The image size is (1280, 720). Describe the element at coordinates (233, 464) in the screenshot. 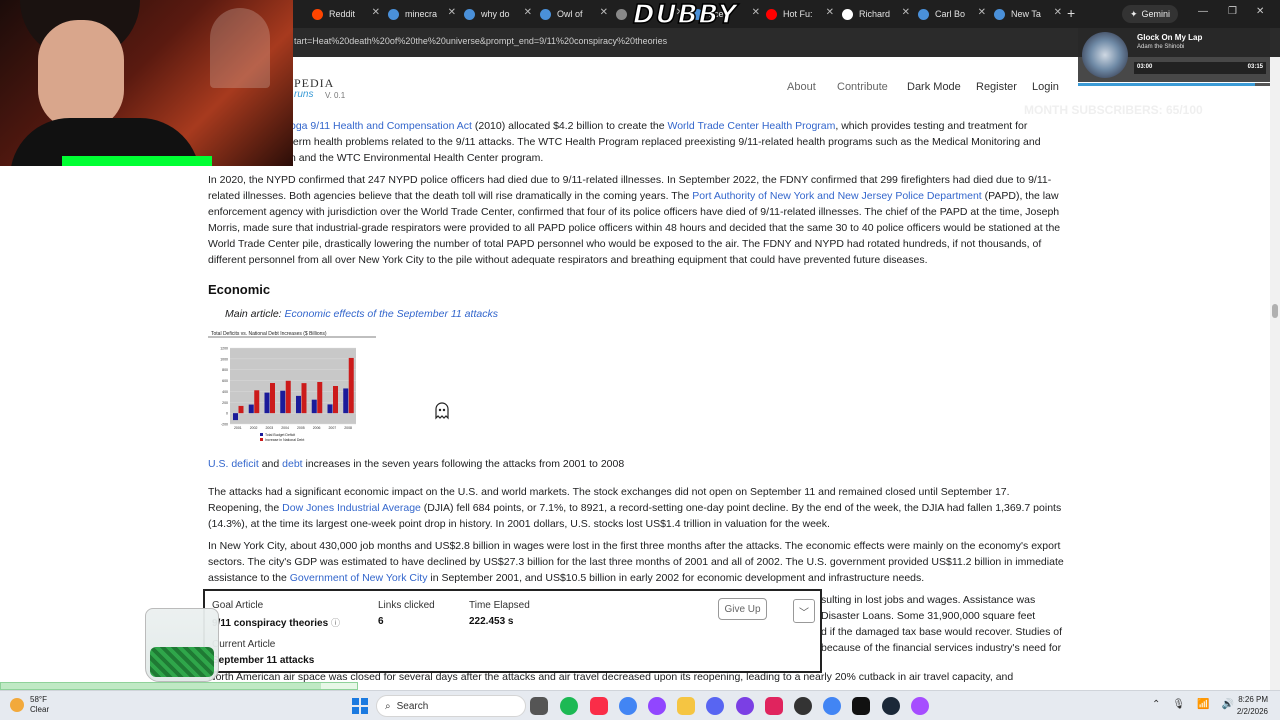

I see `link-us-deficit: U.S. deficit` at that location.